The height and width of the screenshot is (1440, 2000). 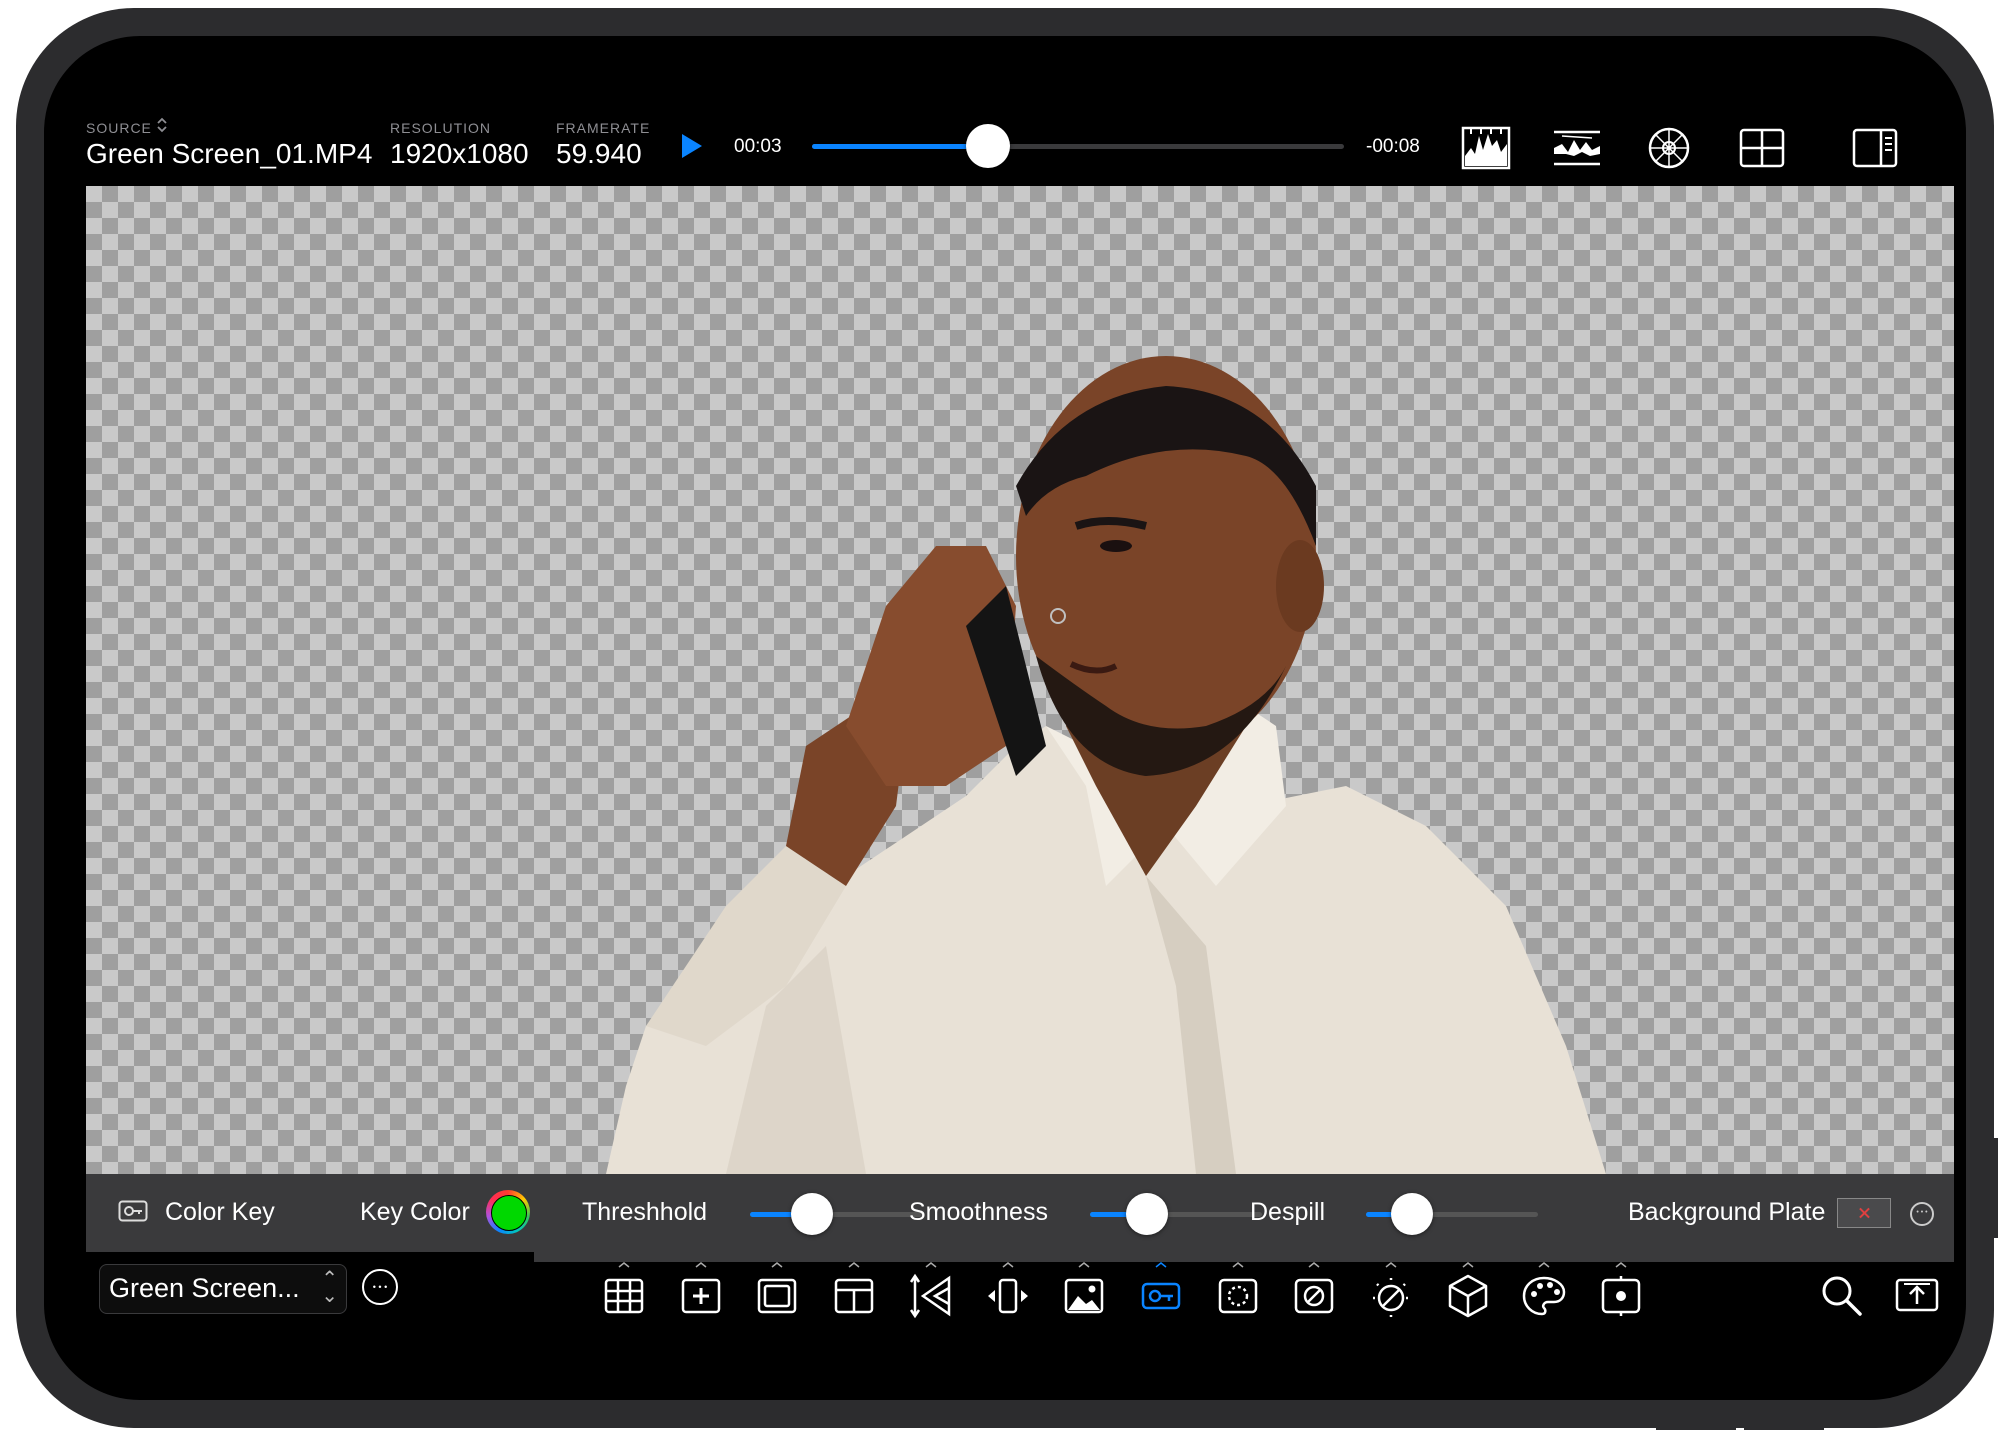 I want to click on document-selector: Green Screen... ⌃ ⌄, so click(x=223, y=1289).